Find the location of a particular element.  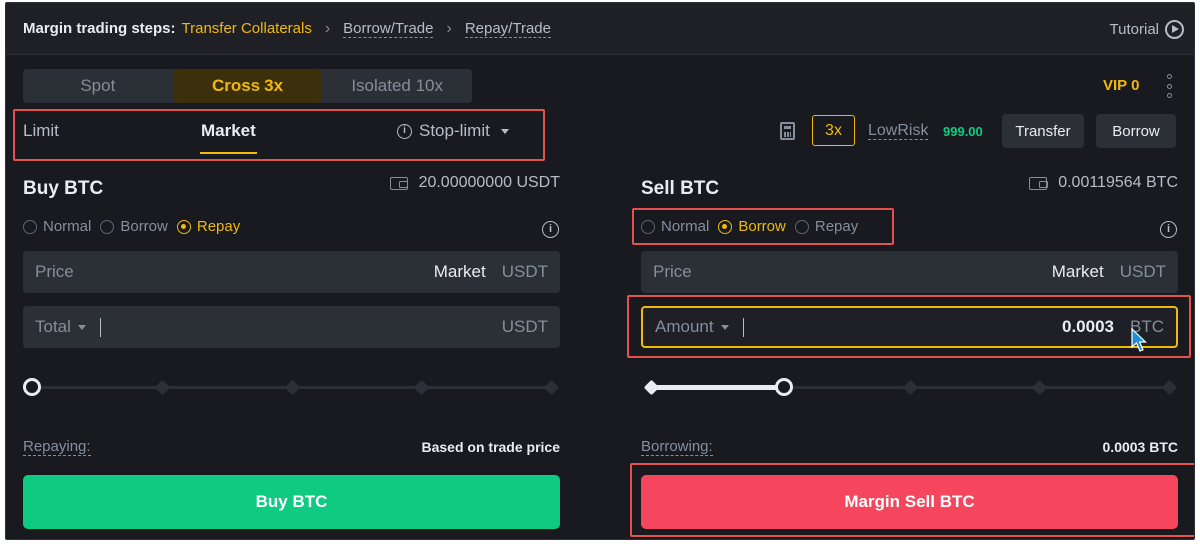

repaying-label: Repaying: is located at coordinates (57, 447).